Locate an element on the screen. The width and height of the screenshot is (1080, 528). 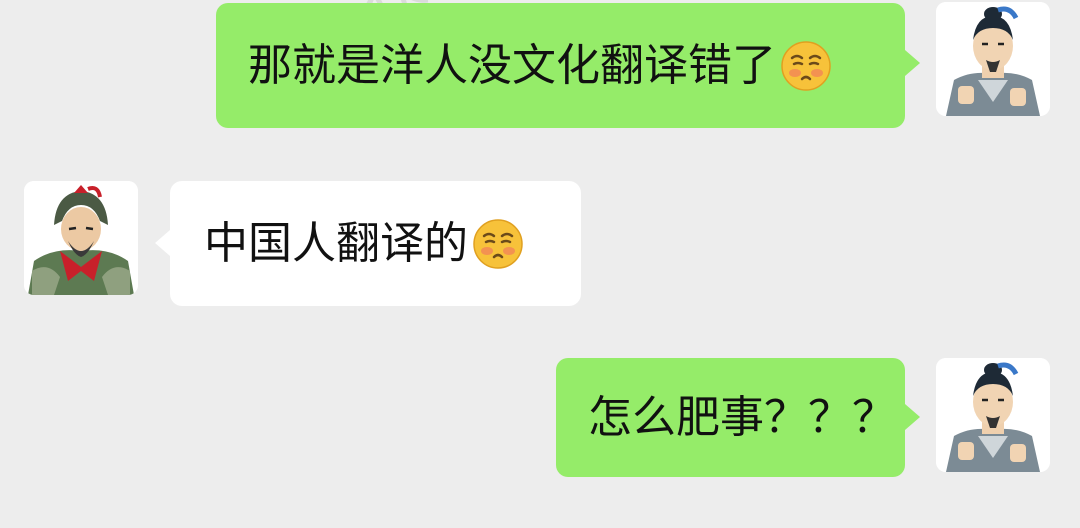
message-text-3: 怎么肥事？？？ is located at coordinates (742, 417).